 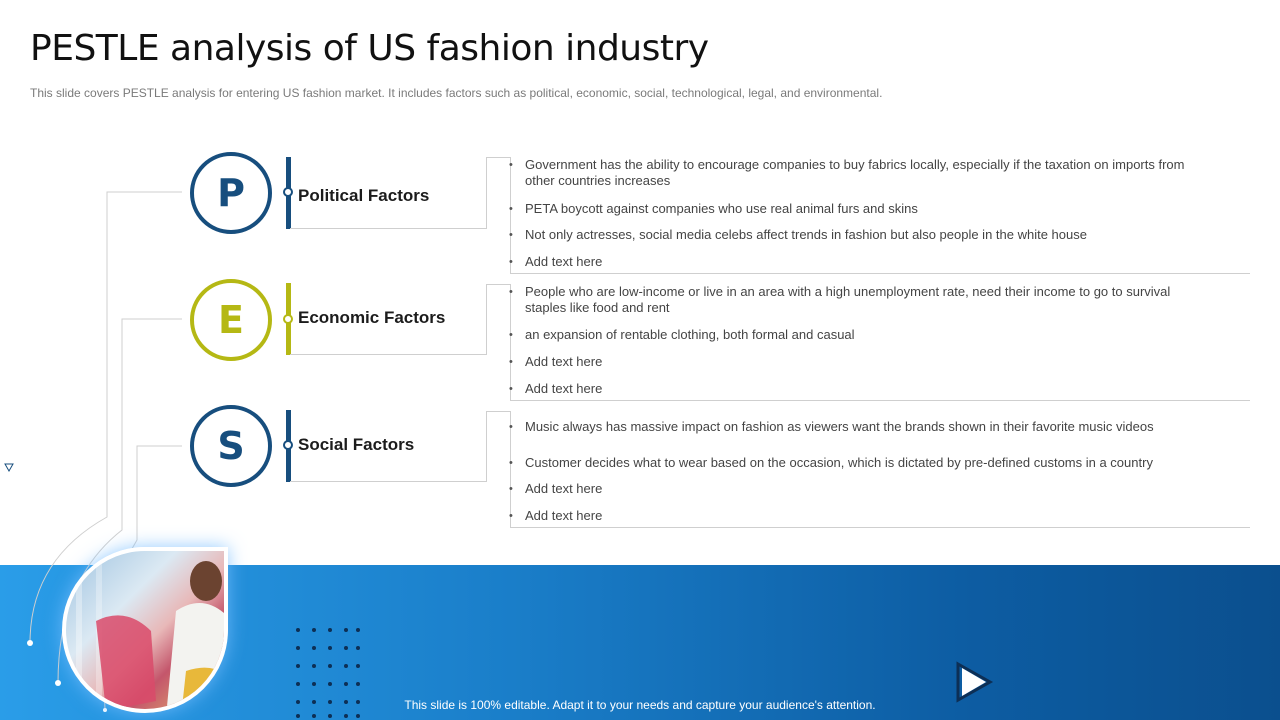 I want to click on economic-connector-v, so click(x=486, y=319).